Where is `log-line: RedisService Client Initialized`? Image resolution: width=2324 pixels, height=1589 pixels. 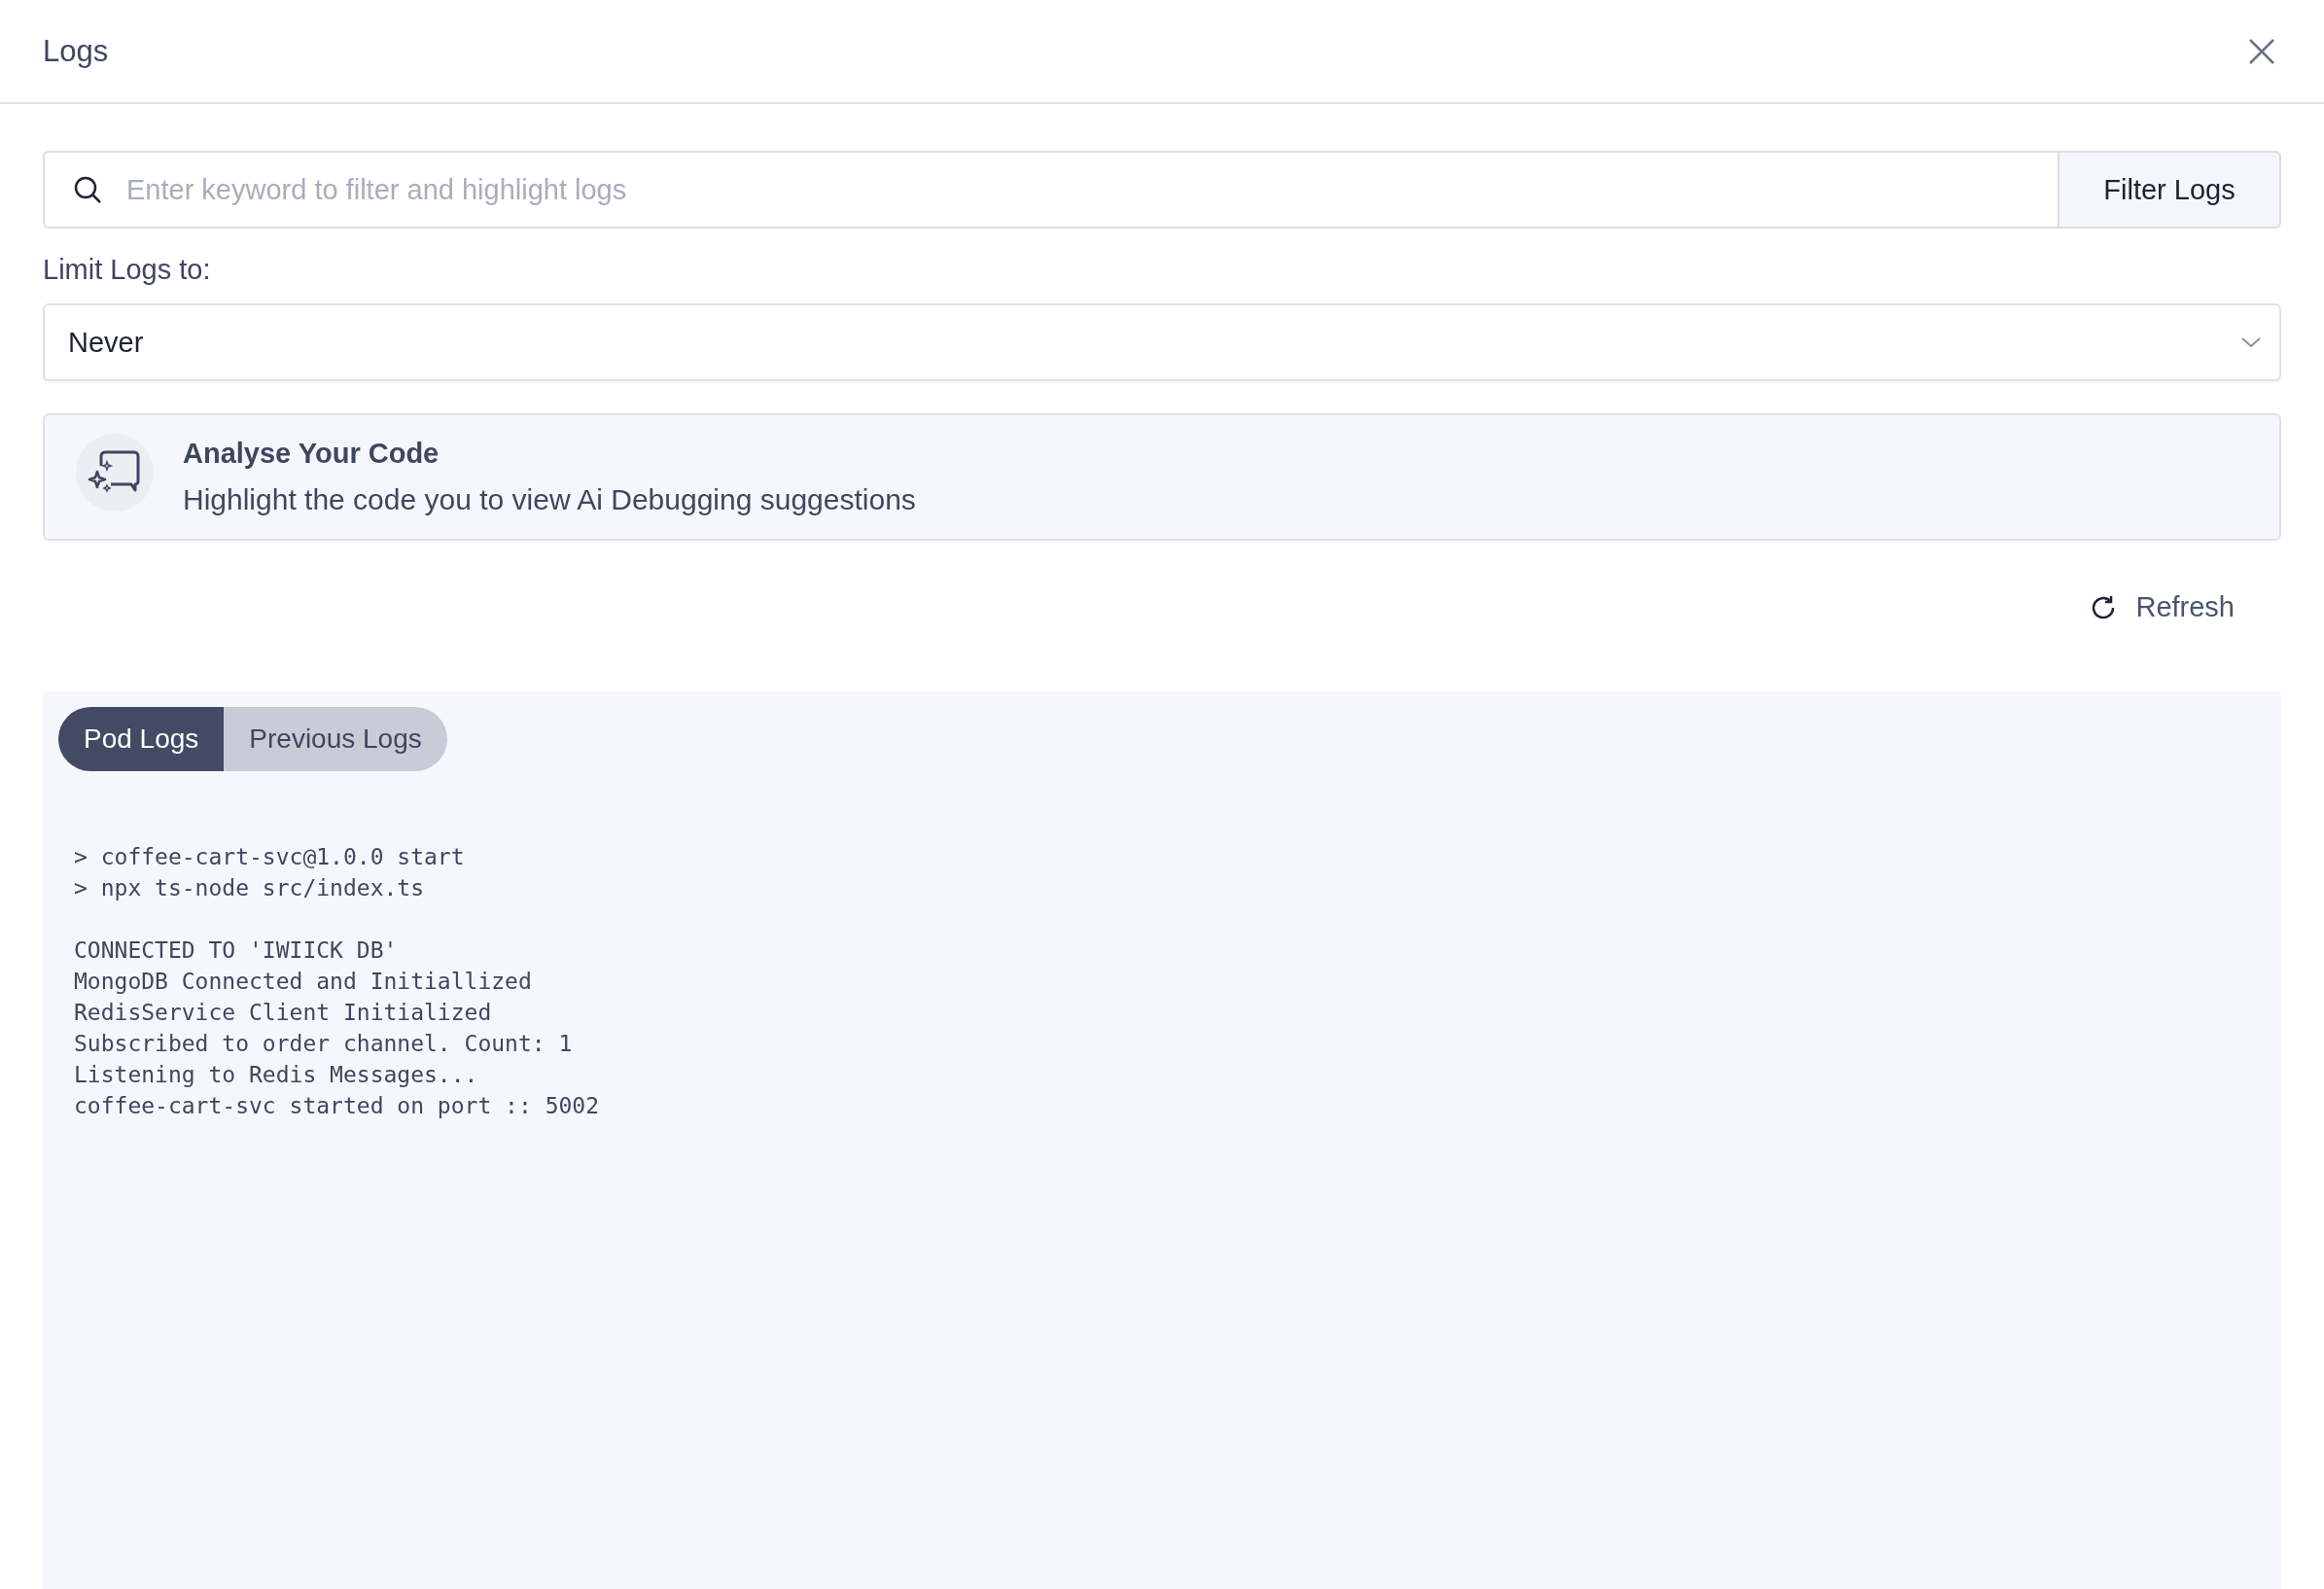
log-line: RedisService Client Initialized is located at coordinates (283, 1013).